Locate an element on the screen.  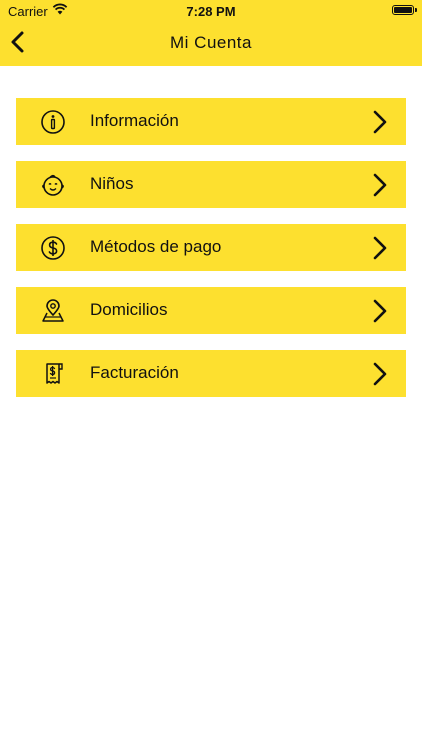
status-bar: Carrier 7:28 PM is located at coordinates (211, 11).